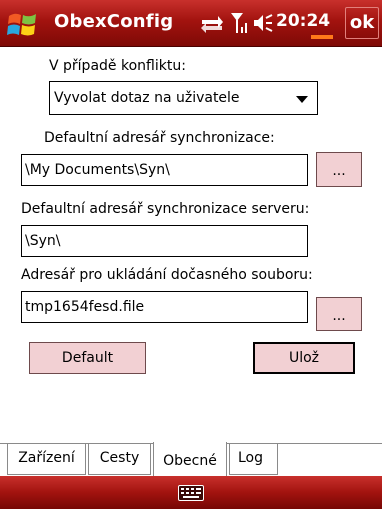 The height and width of the screenshot is (509, 382). I want to click on chevron-down-icon, so click(302, 99).